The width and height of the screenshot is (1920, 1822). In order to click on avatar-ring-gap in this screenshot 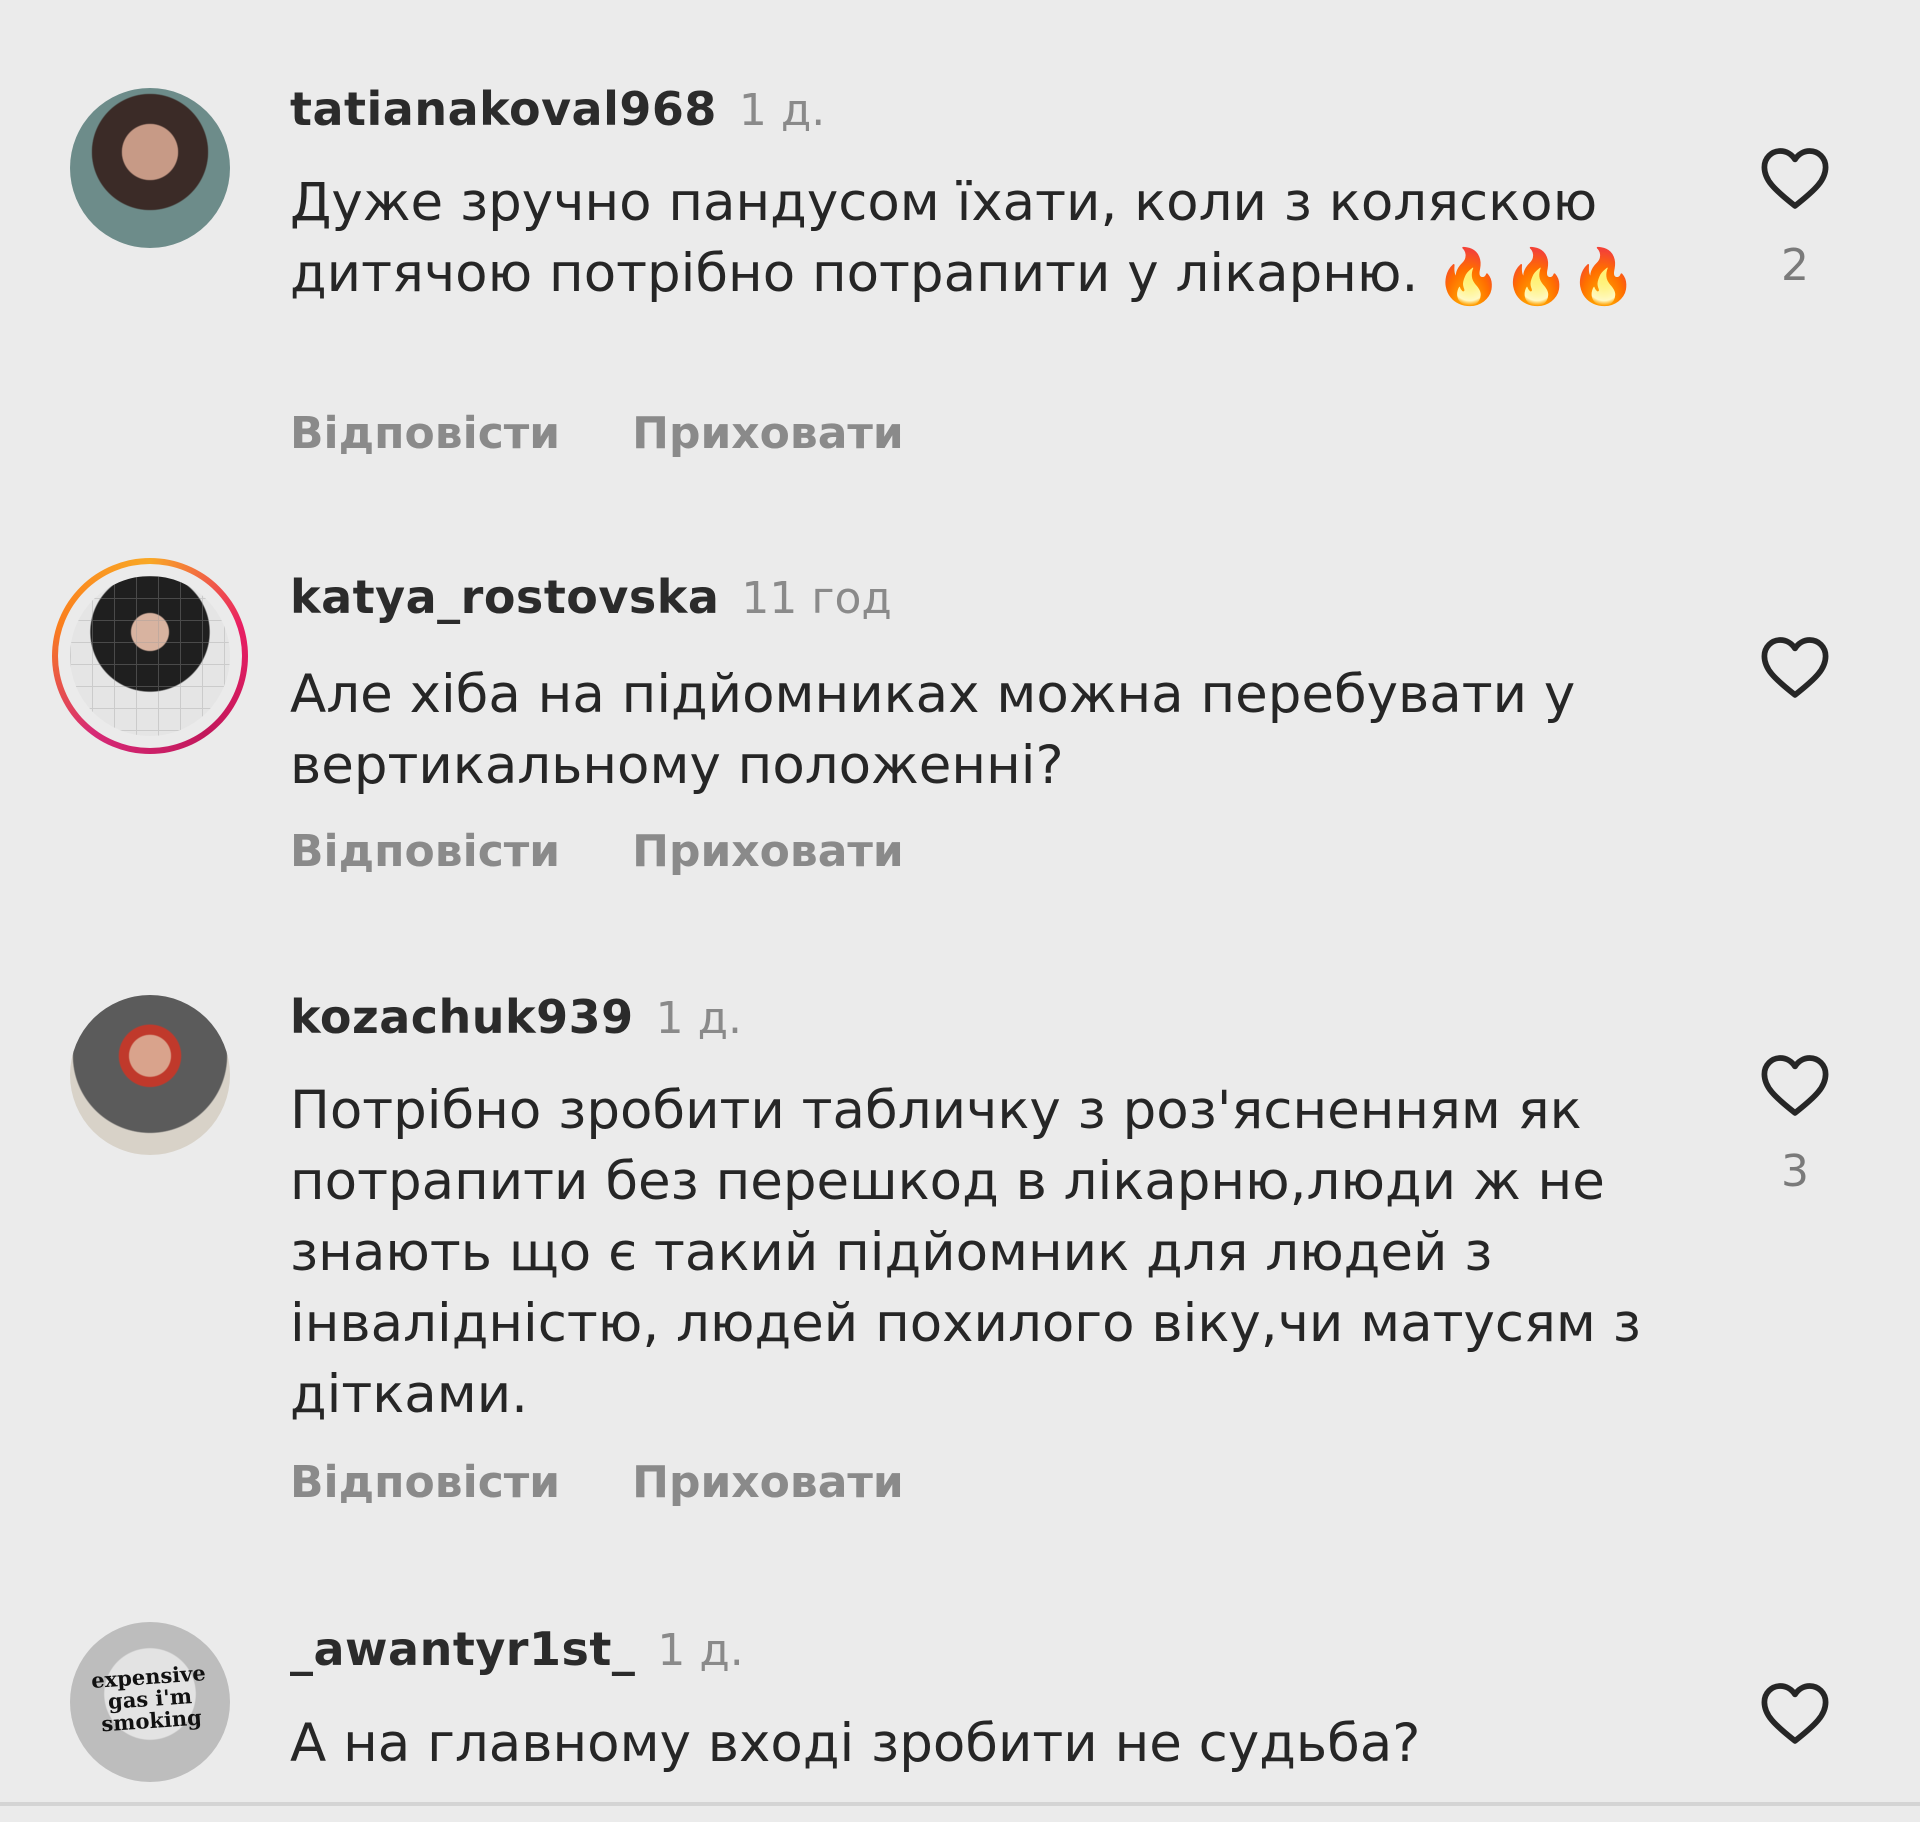, I will do `click(150, 656)`.